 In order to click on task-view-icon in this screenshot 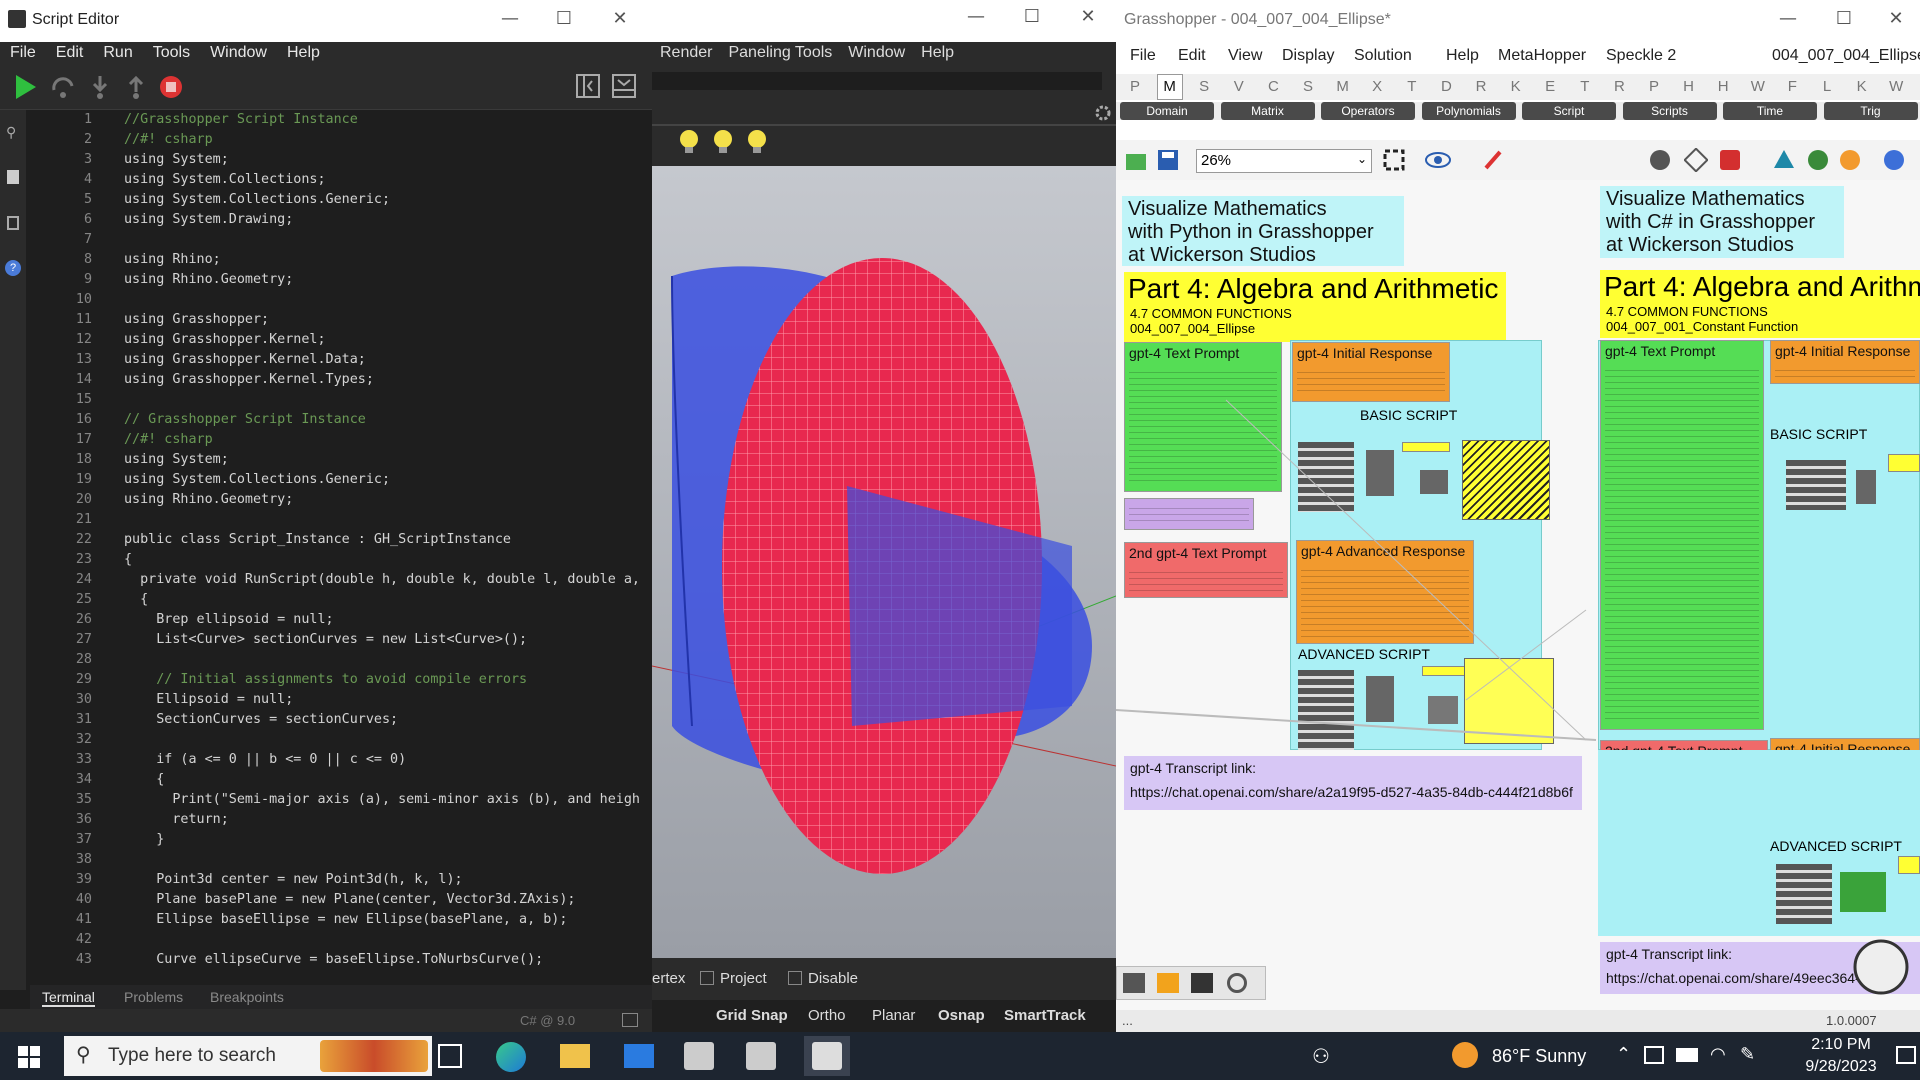, I will do `click(450, 1056)`.